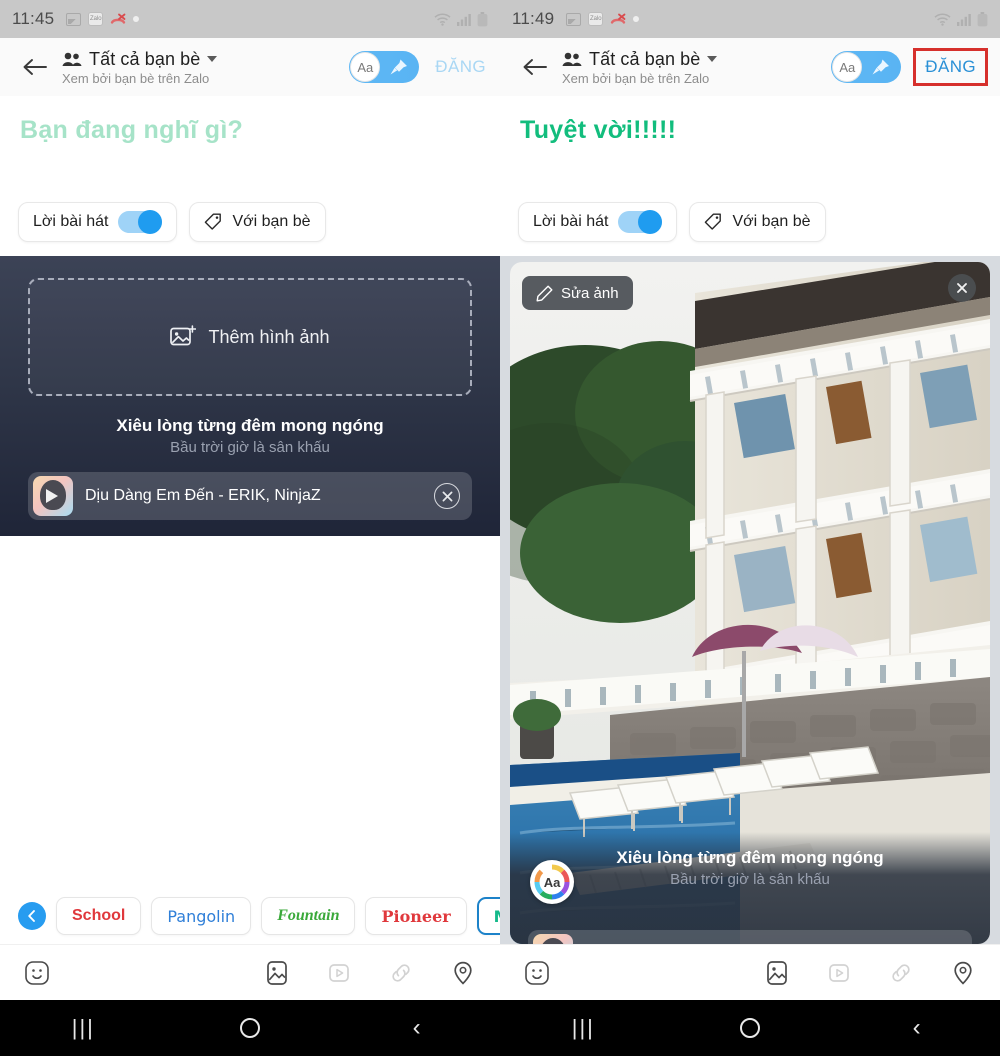 This screenshot has height=1056, width=1000. What do you see at coordinates (250, 972) in the screenshot?
I see `bottom-toolbar-left` at bounding box center [250, 972].